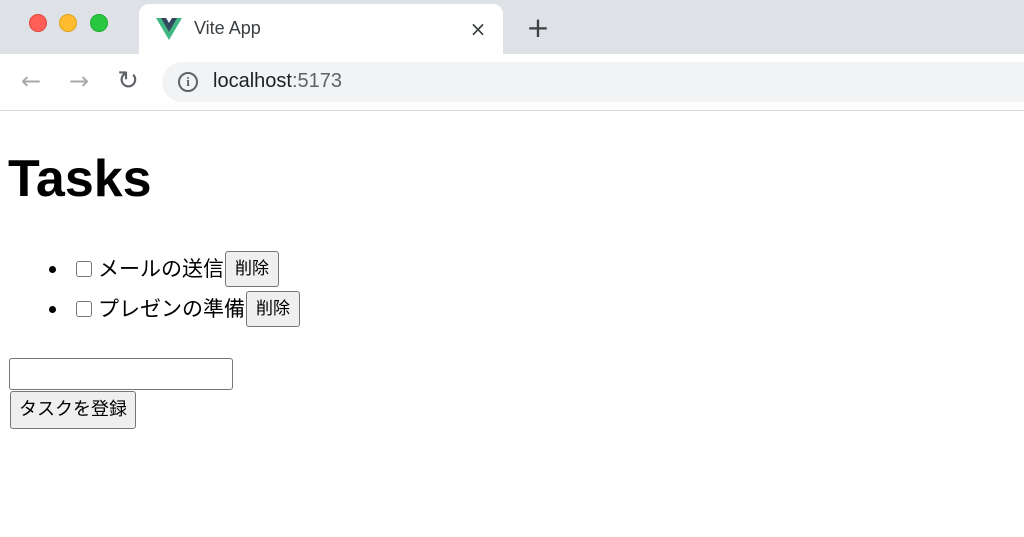  What do you see at coordinates (99, 23) in the screenshot?
I see `window-maximize-button` at bounding box center [99, 23].